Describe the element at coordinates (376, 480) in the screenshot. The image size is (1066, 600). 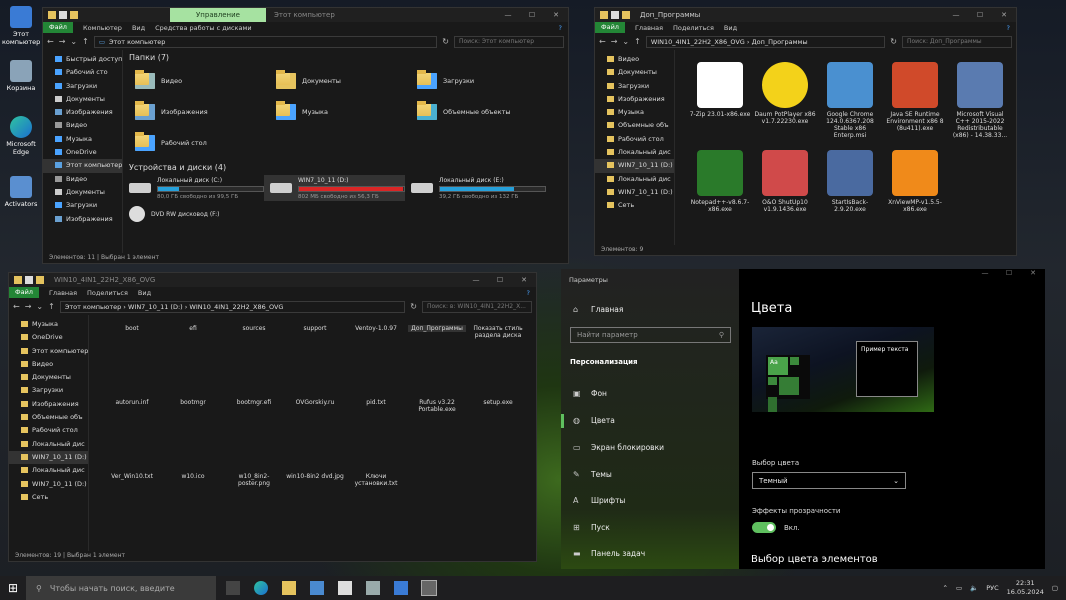
I see `file-item: Ключи установки.txt` at that location.